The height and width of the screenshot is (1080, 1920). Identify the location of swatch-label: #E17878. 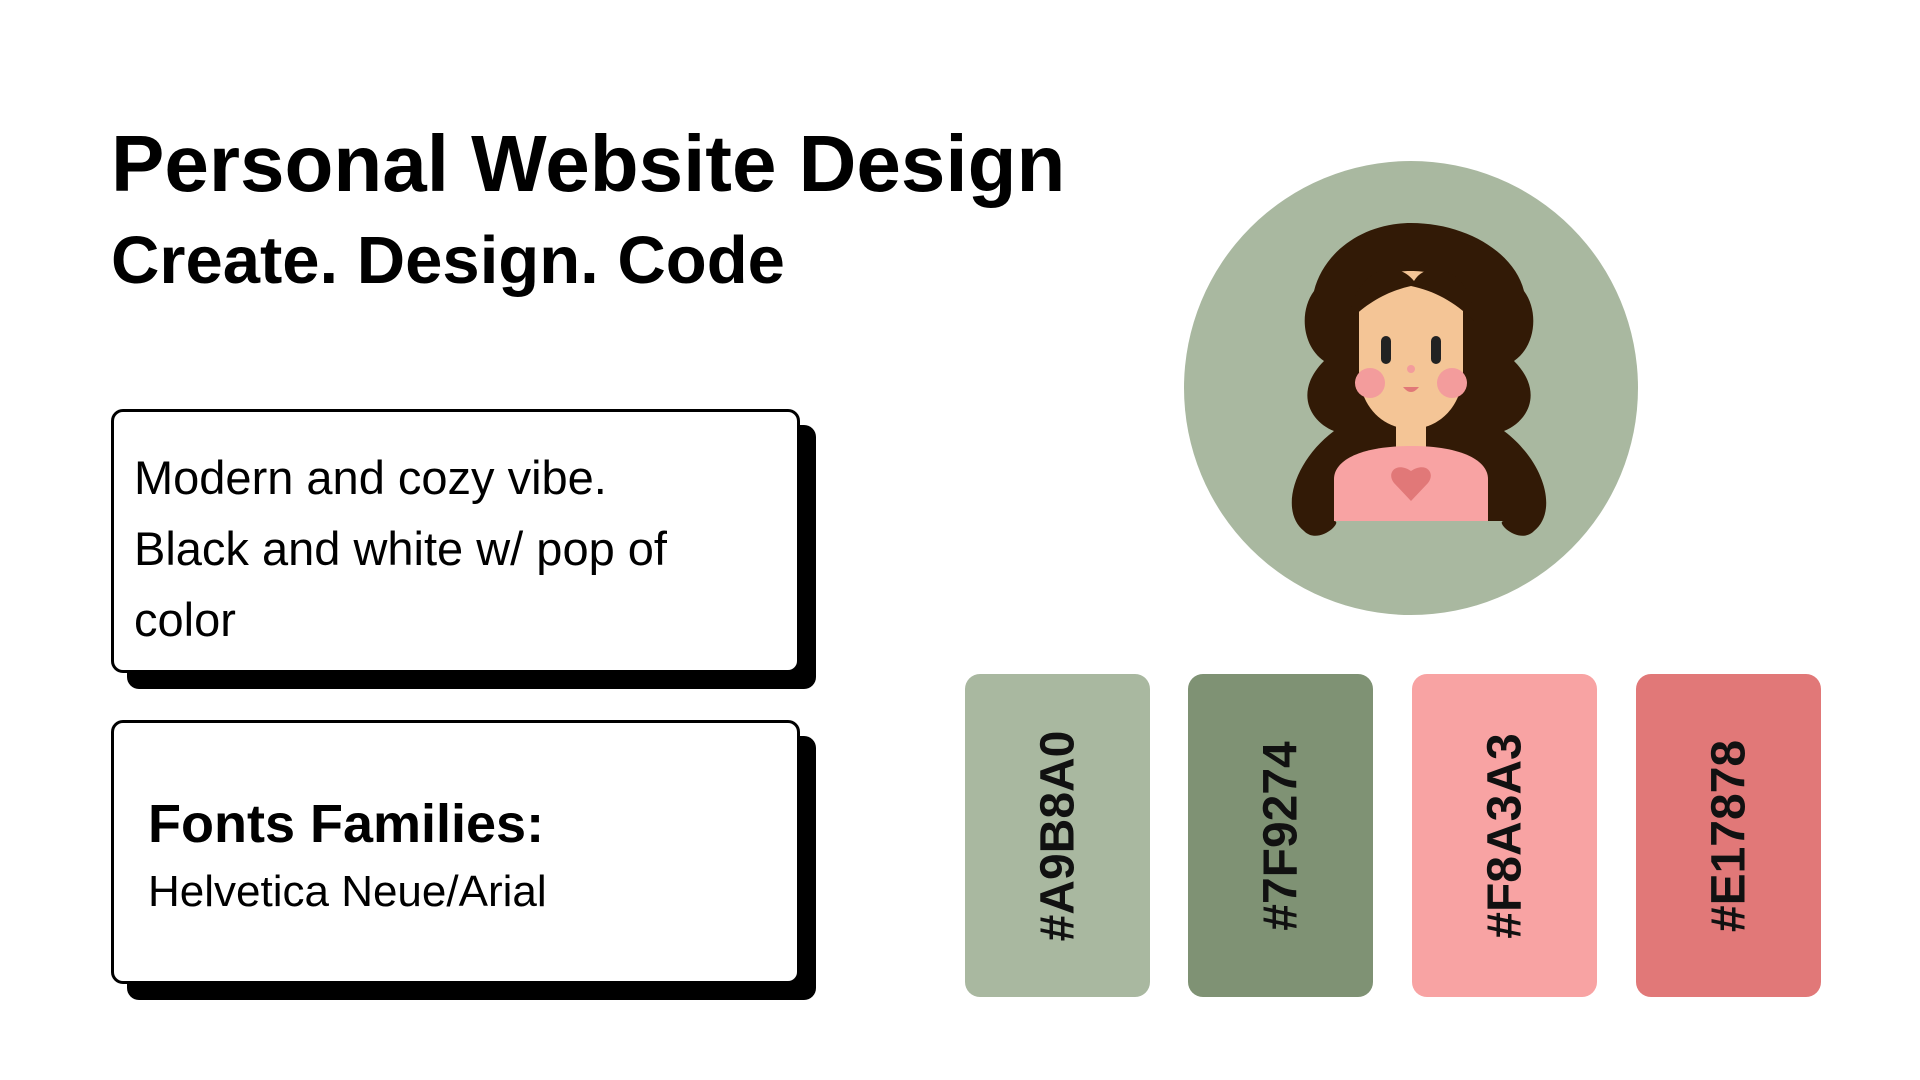
(1728, 835).